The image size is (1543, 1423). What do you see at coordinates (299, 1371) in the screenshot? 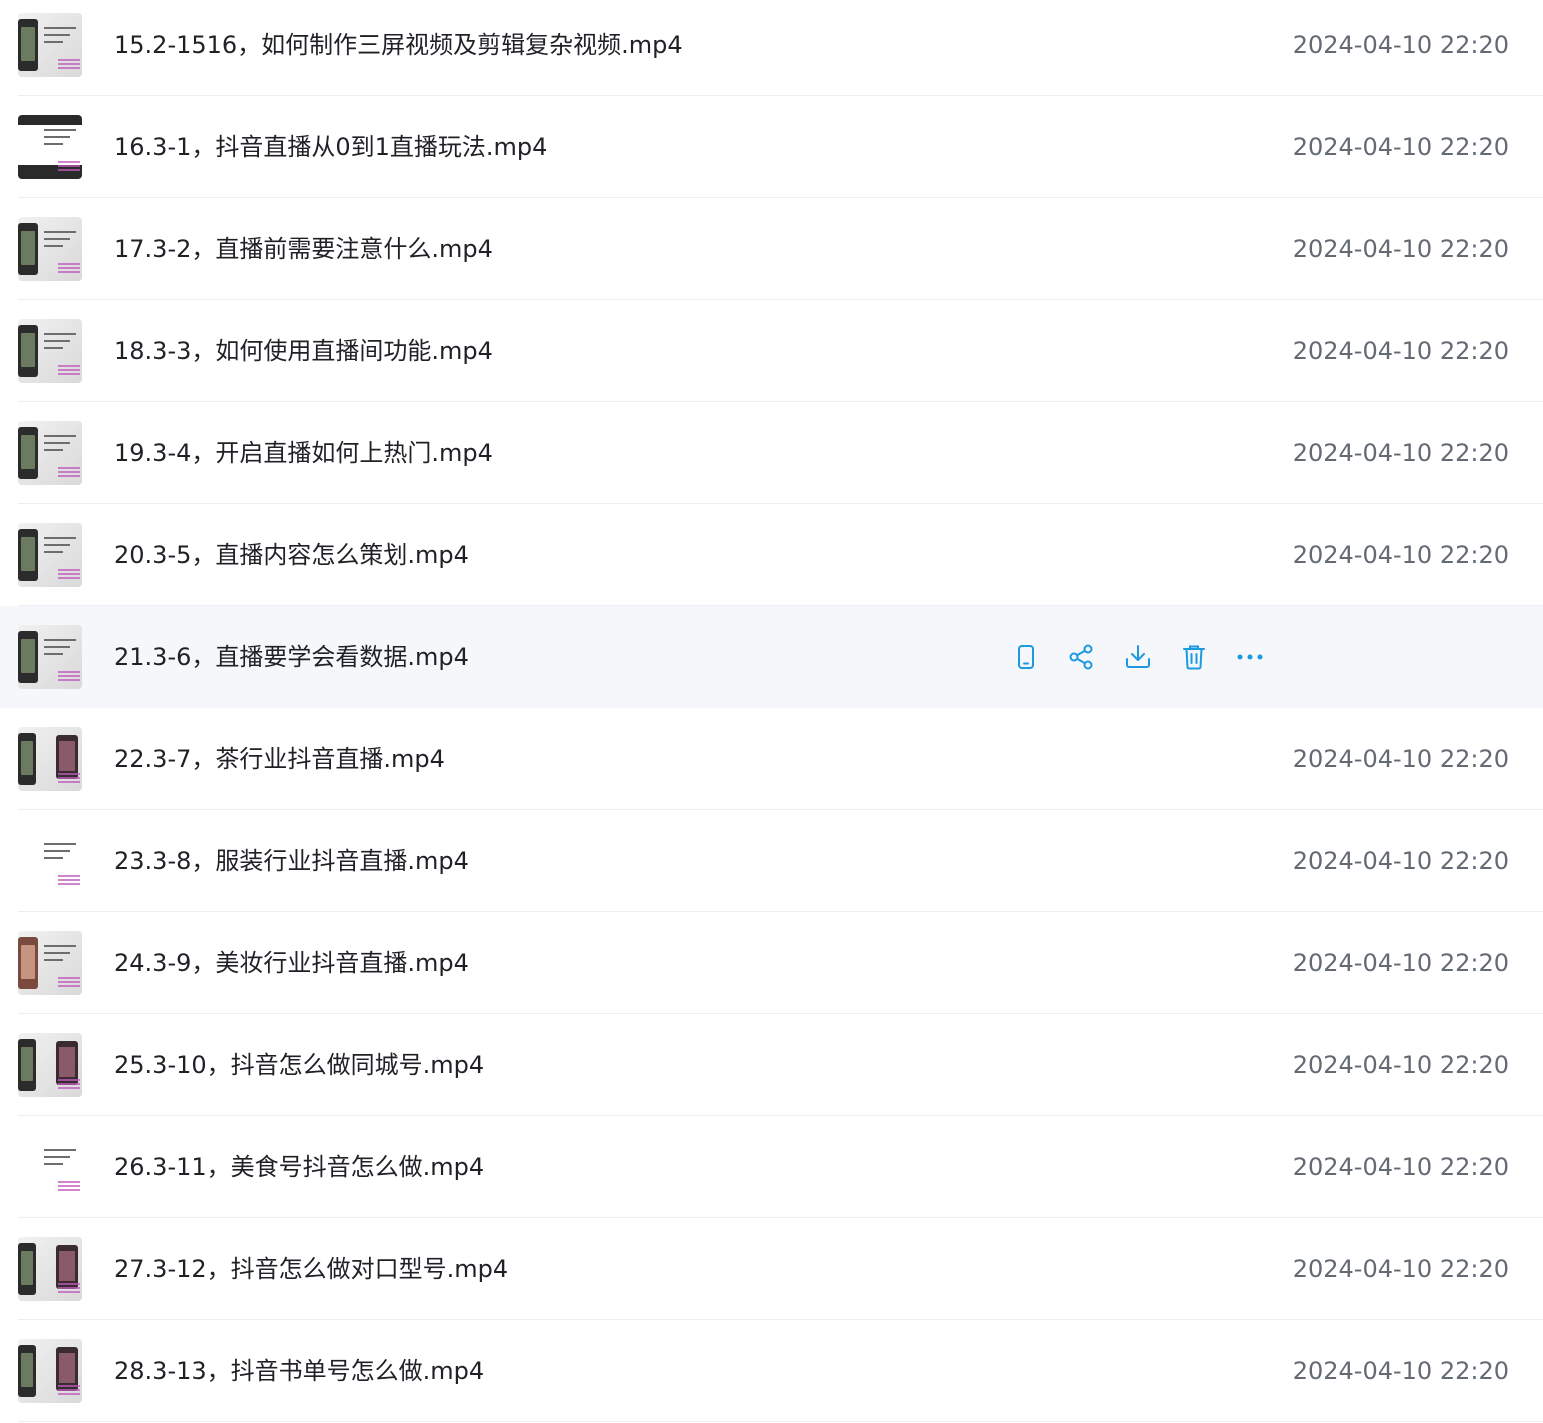
I see `file-name: 28.3-13，抖音书单号怎么做.mp4` at bounding box center [299, 1371].